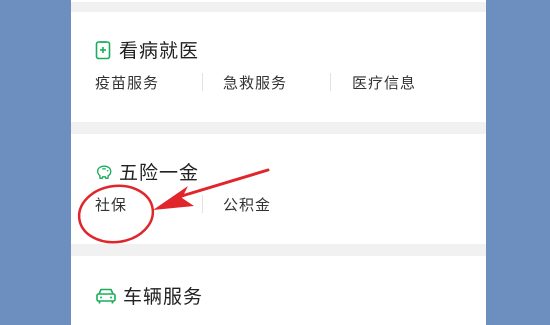 This screenshot has width=550, height=325. Describe the element at coordinates (255, 82) in the screenshot. I see `first-aid-service-link: 急救服务` at that location.